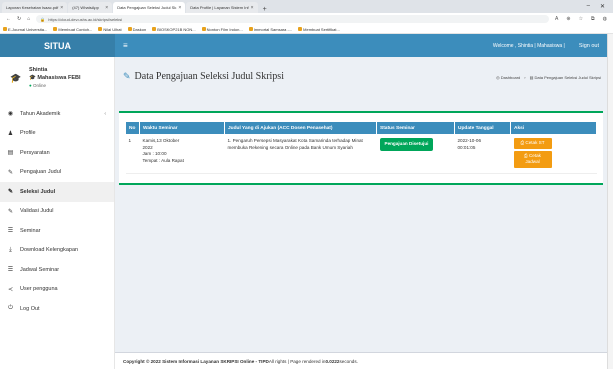  I want to click on user-panel: 🎓 Shintia 🎓 Mahasiswa FEBI ● Online, so click(57, 80).